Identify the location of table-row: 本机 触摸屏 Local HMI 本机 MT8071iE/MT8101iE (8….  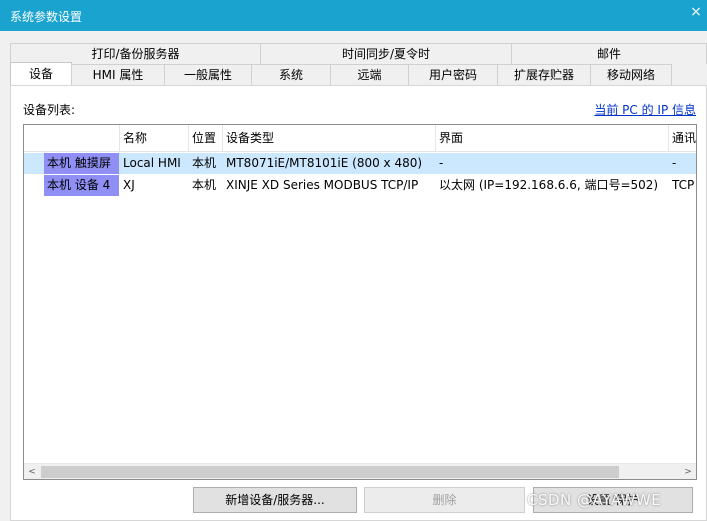
(360, 163).